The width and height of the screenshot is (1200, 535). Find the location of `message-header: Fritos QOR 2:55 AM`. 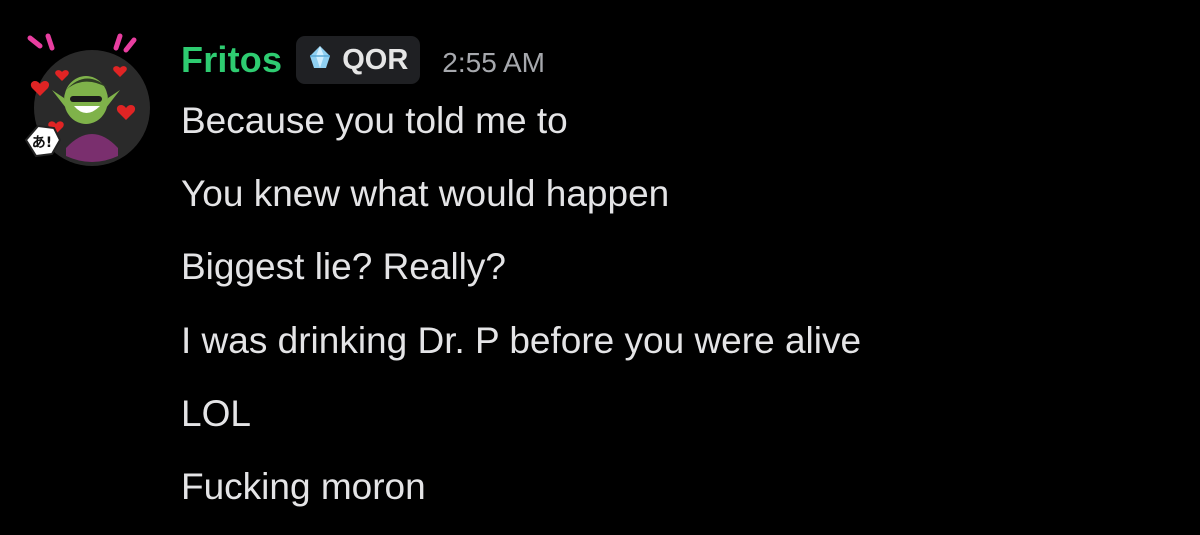

message-header: Fritos QOR 2:55 AM is located at coordinates (363, 60).